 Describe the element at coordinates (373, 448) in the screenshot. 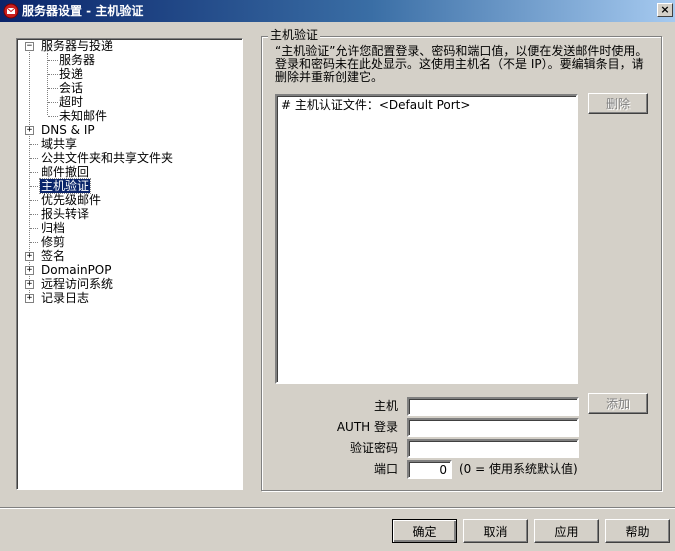

I see `auth-password-label: 验证密码` at that location.